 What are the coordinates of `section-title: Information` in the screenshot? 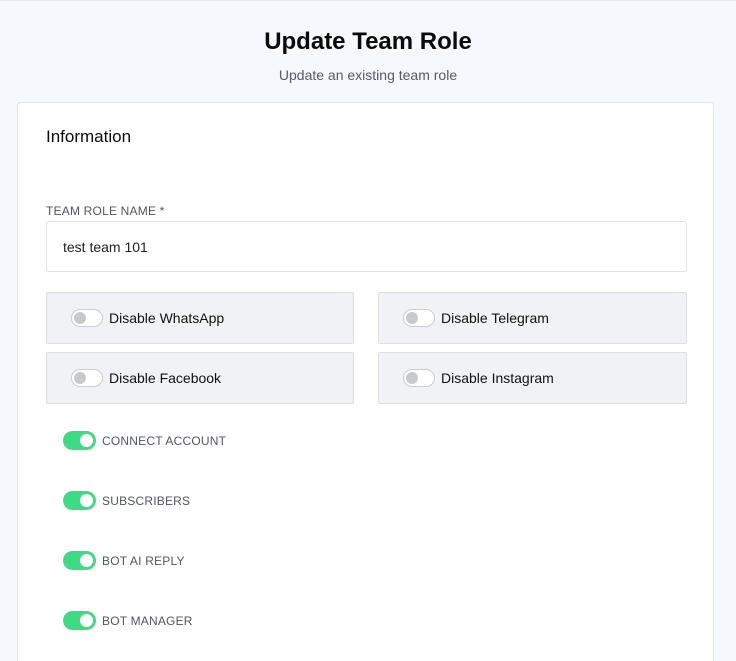 It's located at (89, 136).